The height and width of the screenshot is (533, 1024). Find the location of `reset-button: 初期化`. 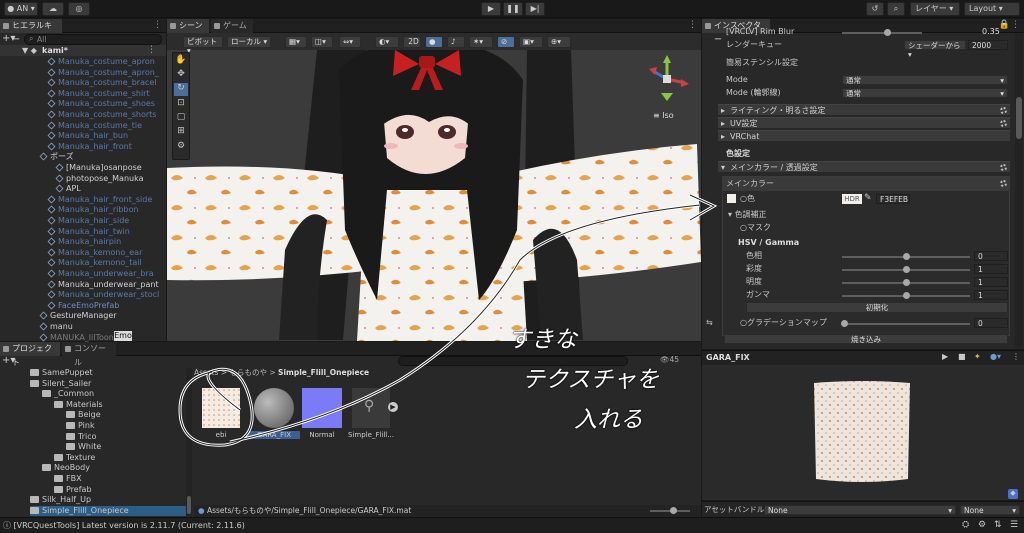

reset-button: 初期化 is located at coordinates (877, 307).